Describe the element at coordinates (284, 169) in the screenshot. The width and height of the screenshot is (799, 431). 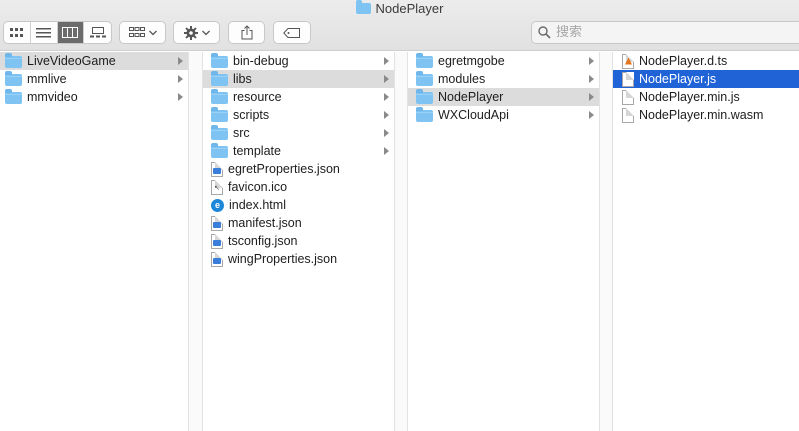
I see `item-label: egretProperties.json` at that location.